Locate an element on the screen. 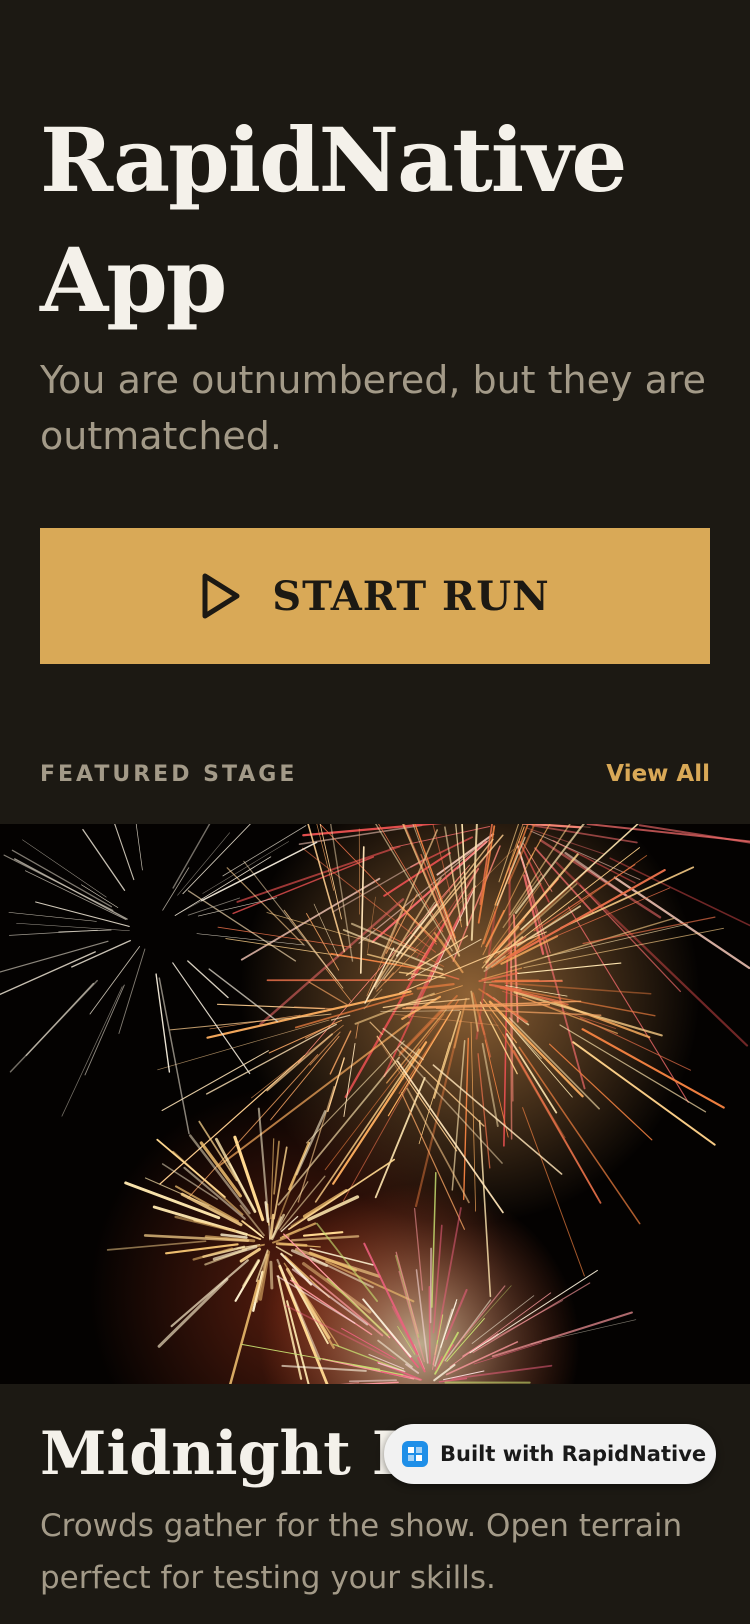 The image size is (750, 1624). built-with-badge: Built with RapidNative is located at coordinates (550, 1454).